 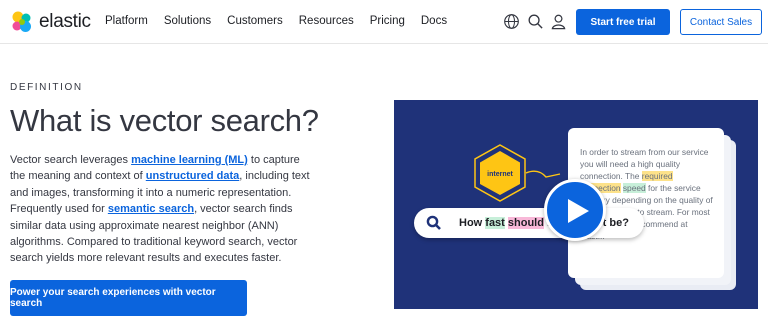 What do you see at coordinates (657, 176) in the screenshot?
I see `doc-highlight-required: required` at bounding box center [657, 176].